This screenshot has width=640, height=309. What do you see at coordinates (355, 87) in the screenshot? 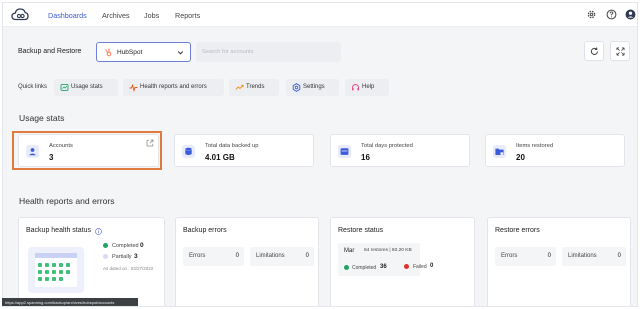
I see `headset-icon` at bounding box center [355, 87].